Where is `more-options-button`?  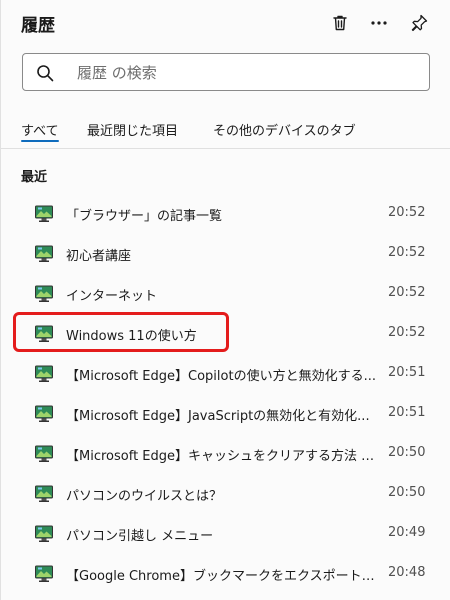
more-options-button is located at coordinates (379, 23).